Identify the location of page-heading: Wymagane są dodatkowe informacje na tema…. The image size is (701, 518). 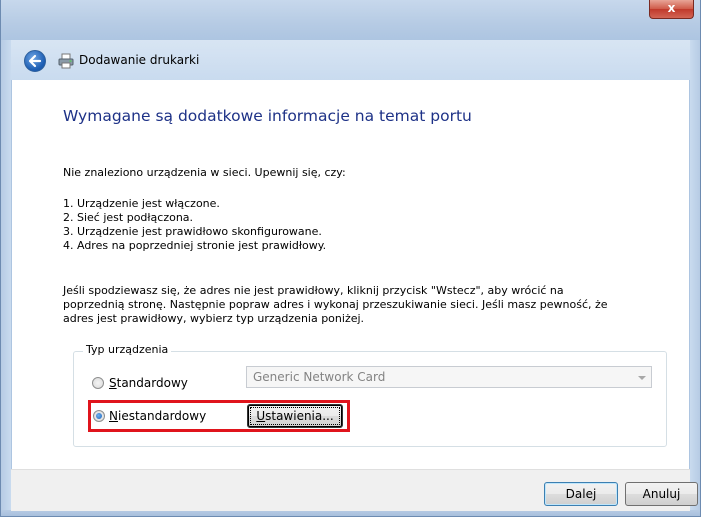
(267, 116).